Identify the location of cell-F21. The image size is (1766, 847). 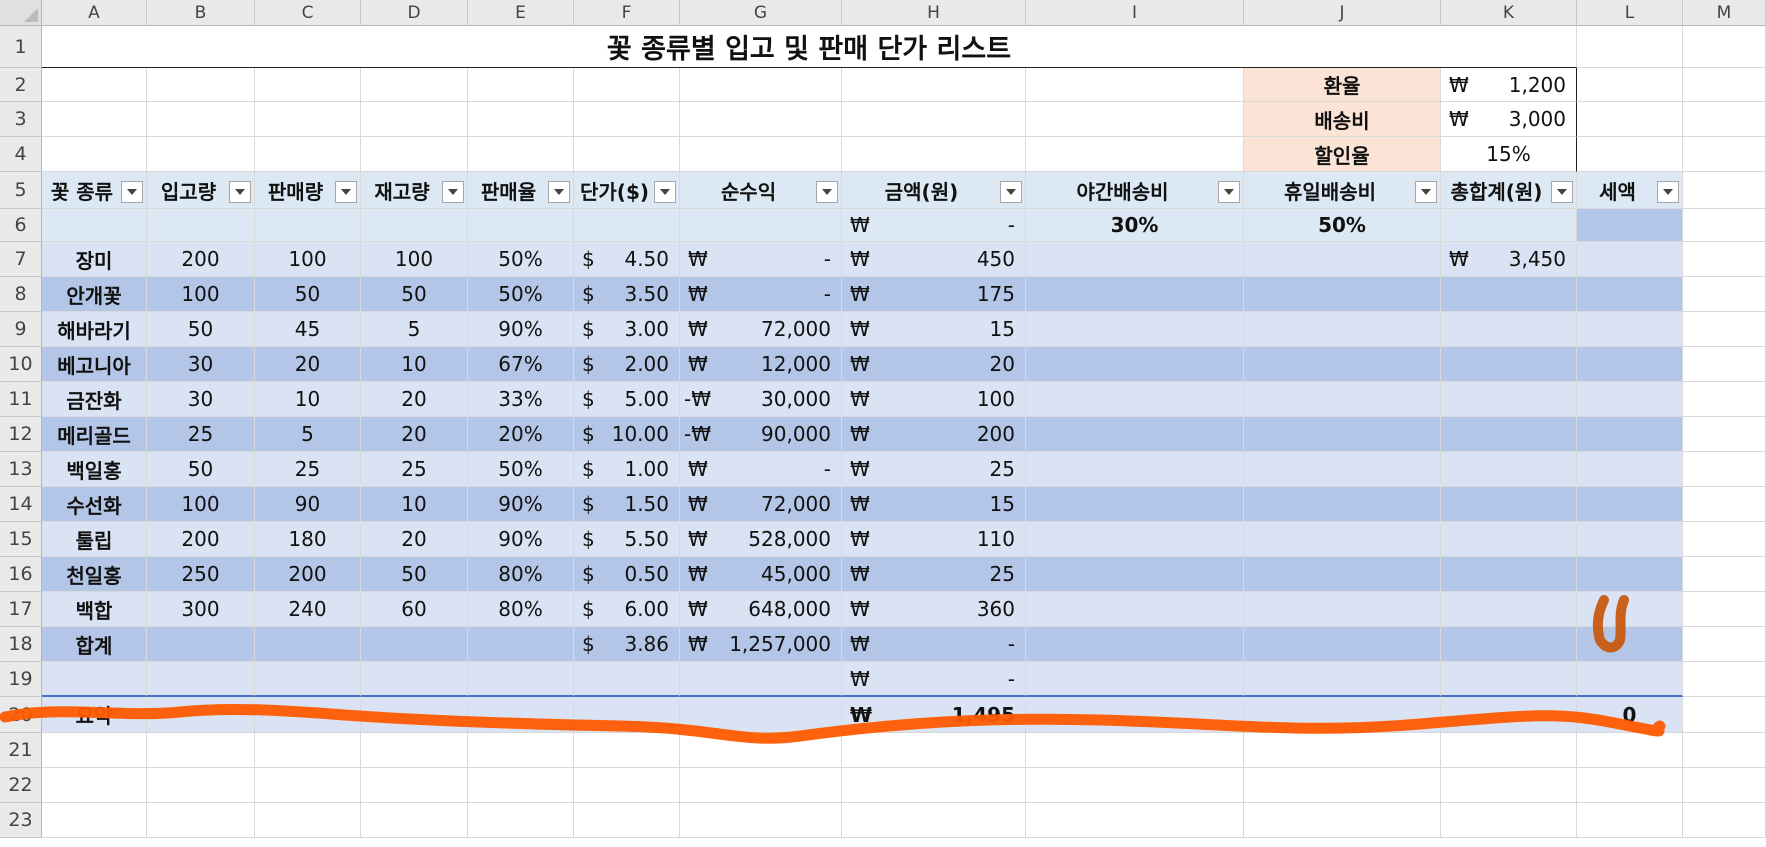
(627, 750).